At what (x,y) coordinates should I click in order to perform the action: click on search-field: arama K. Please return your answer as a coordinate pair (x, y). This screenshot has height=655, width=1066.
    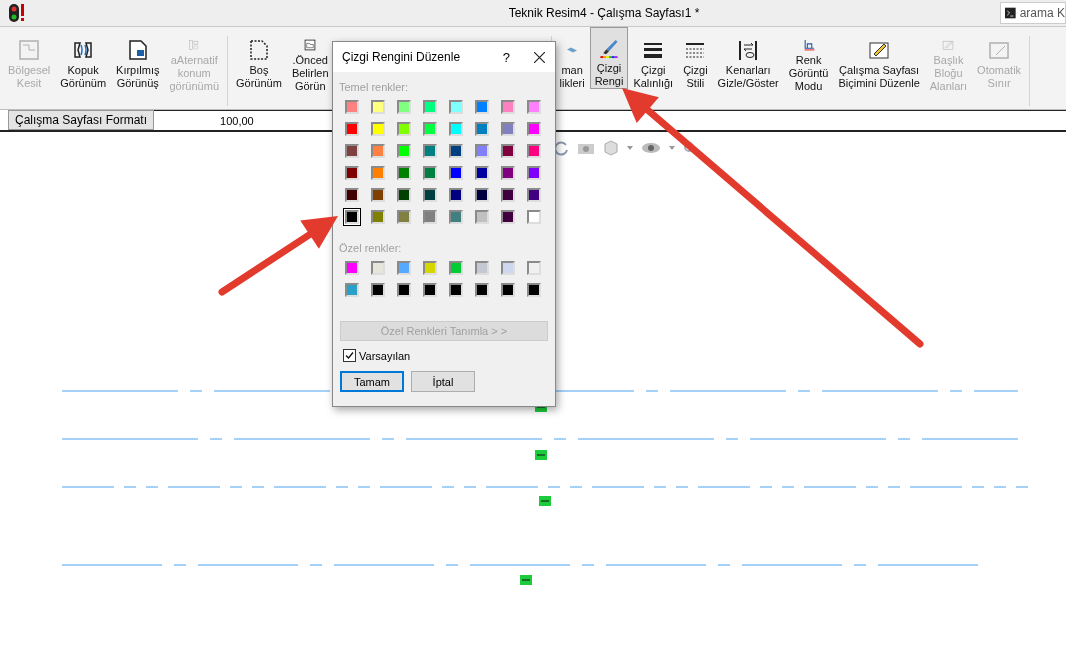
    Looking at the image, I should click on (1033, 13).